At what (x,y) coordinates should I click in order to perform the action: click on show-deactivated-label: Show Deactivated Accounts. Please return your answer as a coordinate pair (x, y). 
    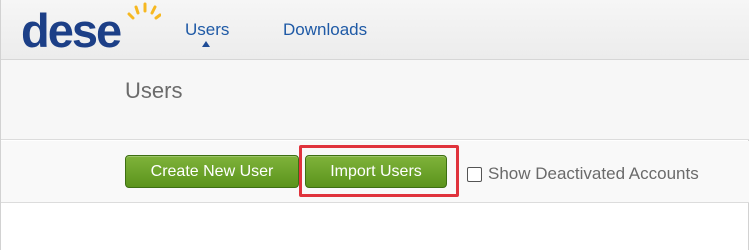
    Looking at the image, I should click on (593, 173).